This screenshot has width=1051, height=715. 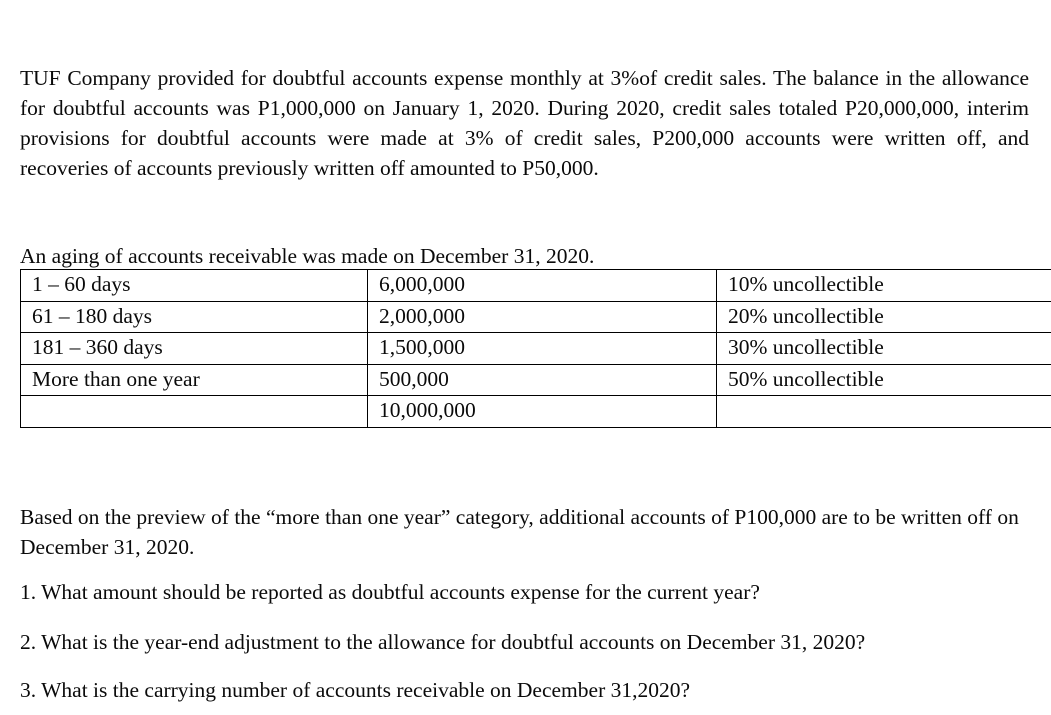 What do you see at coordinates (883, 379) in the screenshot?
I see `aging-rate-cell: 50% uncollectible` at bounding box center [883, 379].